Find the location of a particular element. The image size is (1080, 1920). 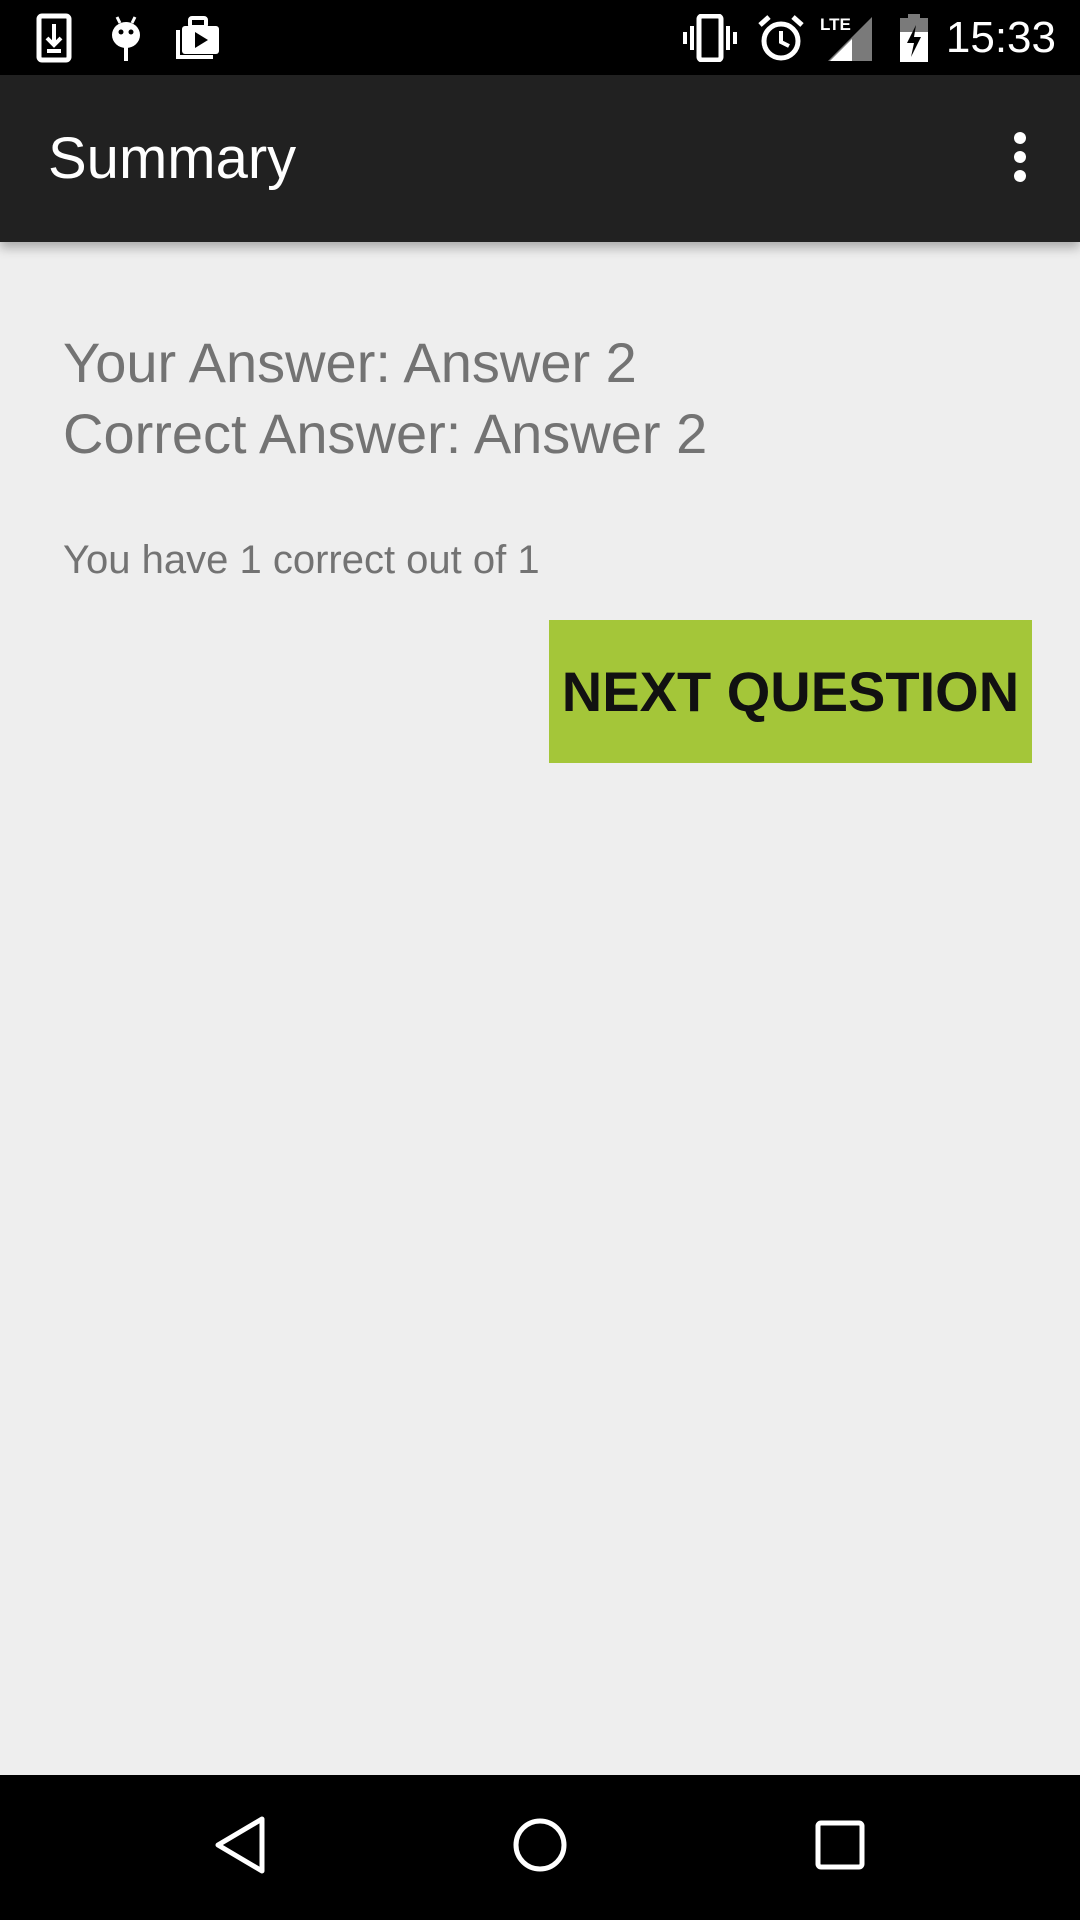

recents-button is located at coordinates (840, 1847).